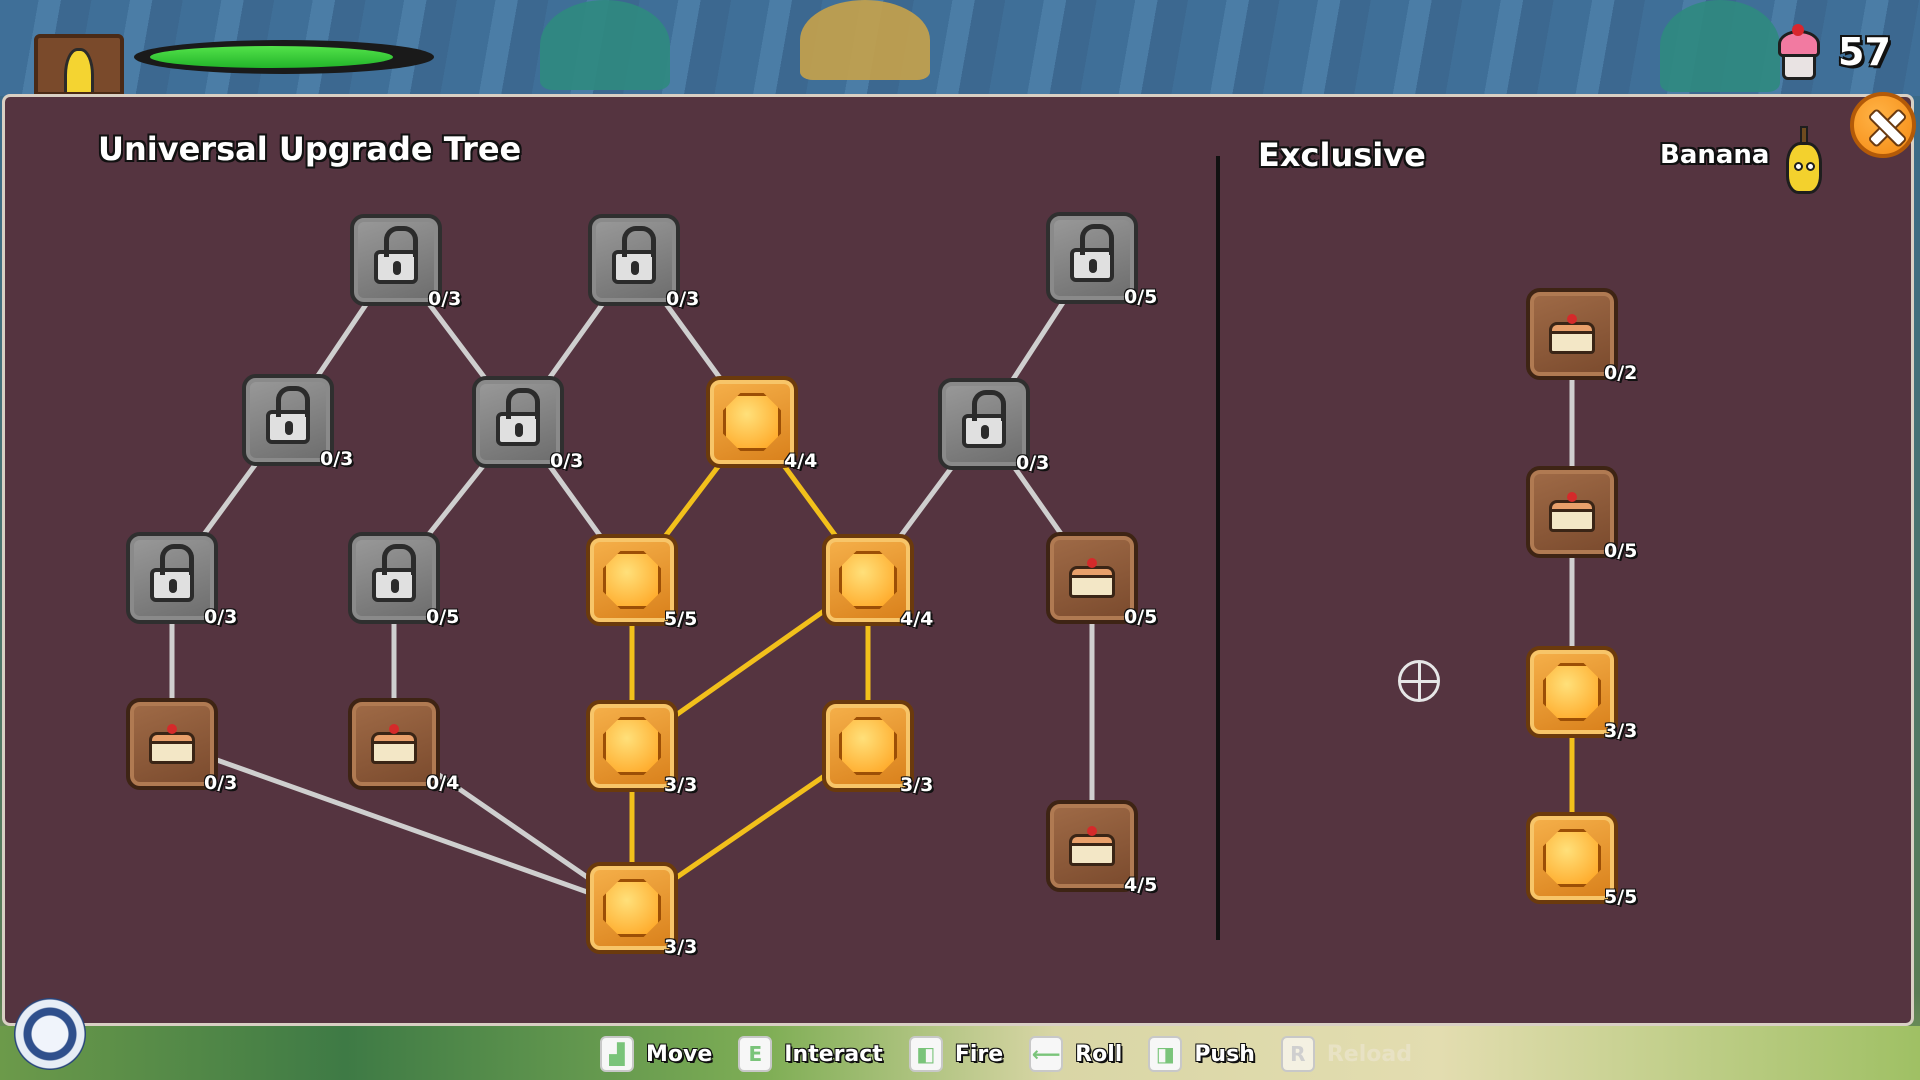 The image size is (1920, 1080). What do you see at coordinates (1013, 1054) in the screenshot?
I see `control-hints: ▟ Move E Interact ◧ Fire ⟵ Roll ◨ Push R Reload` at bounding box center [1013, 1054].